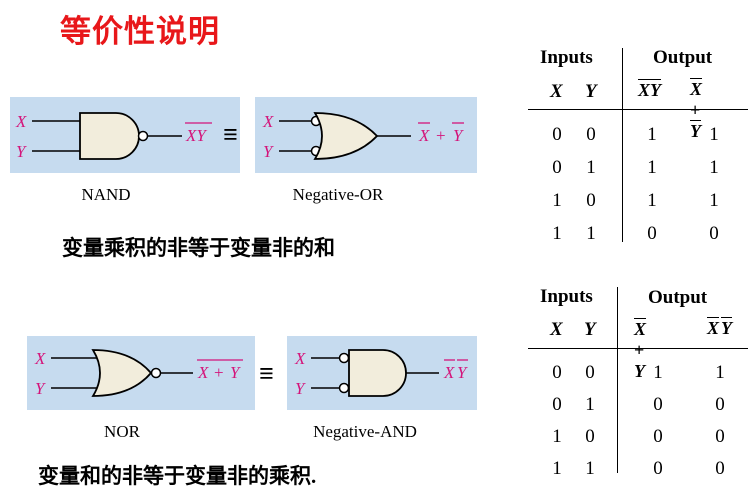 The width and height of the screenshot is (754, 490). I want to click on negative-or-caption: Negative-OR, so click(338, 194).